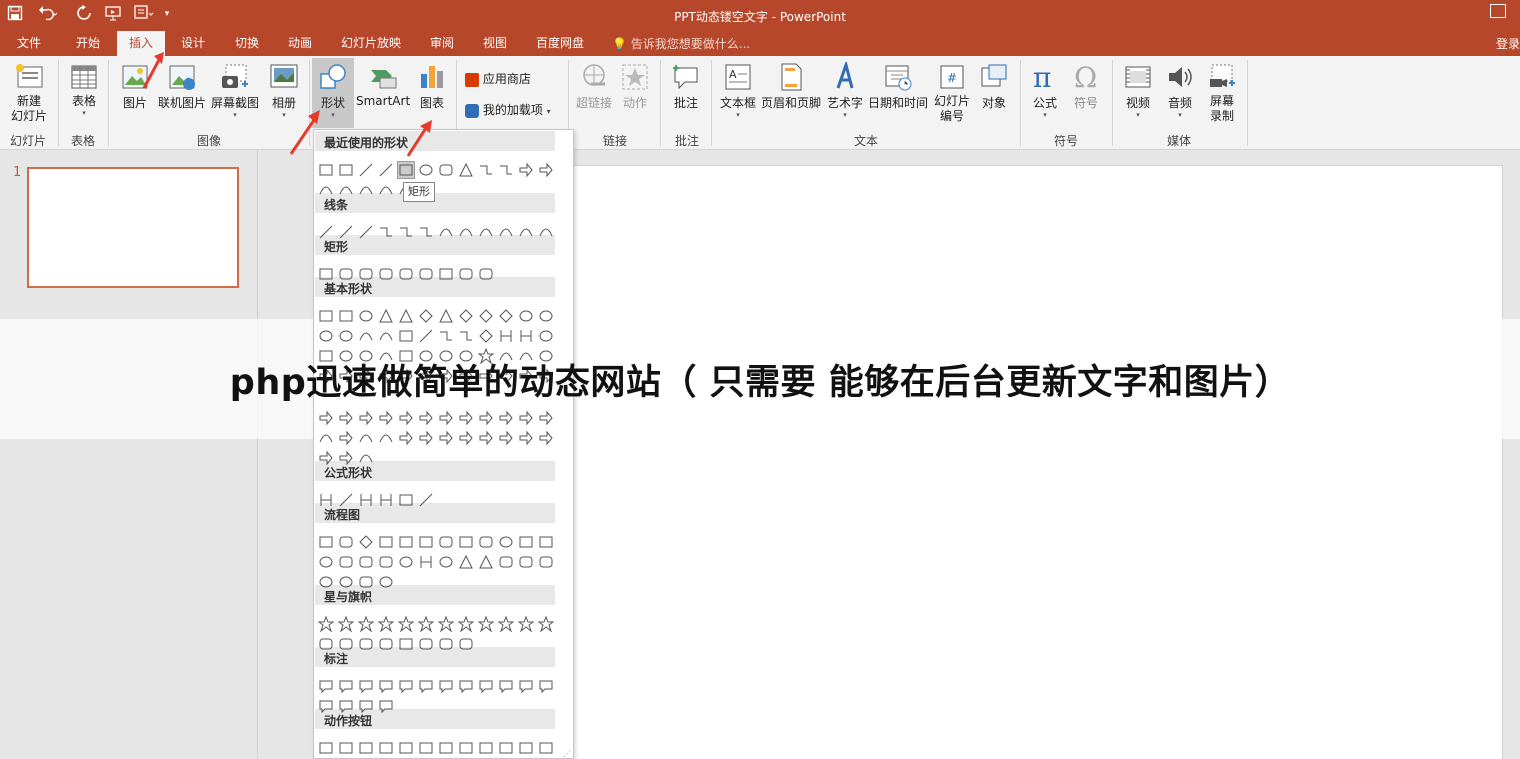 This screenshot has width=1520, height=759. I want to click on slide-number-button: # 幻灯片 编号, so click(952, 93).